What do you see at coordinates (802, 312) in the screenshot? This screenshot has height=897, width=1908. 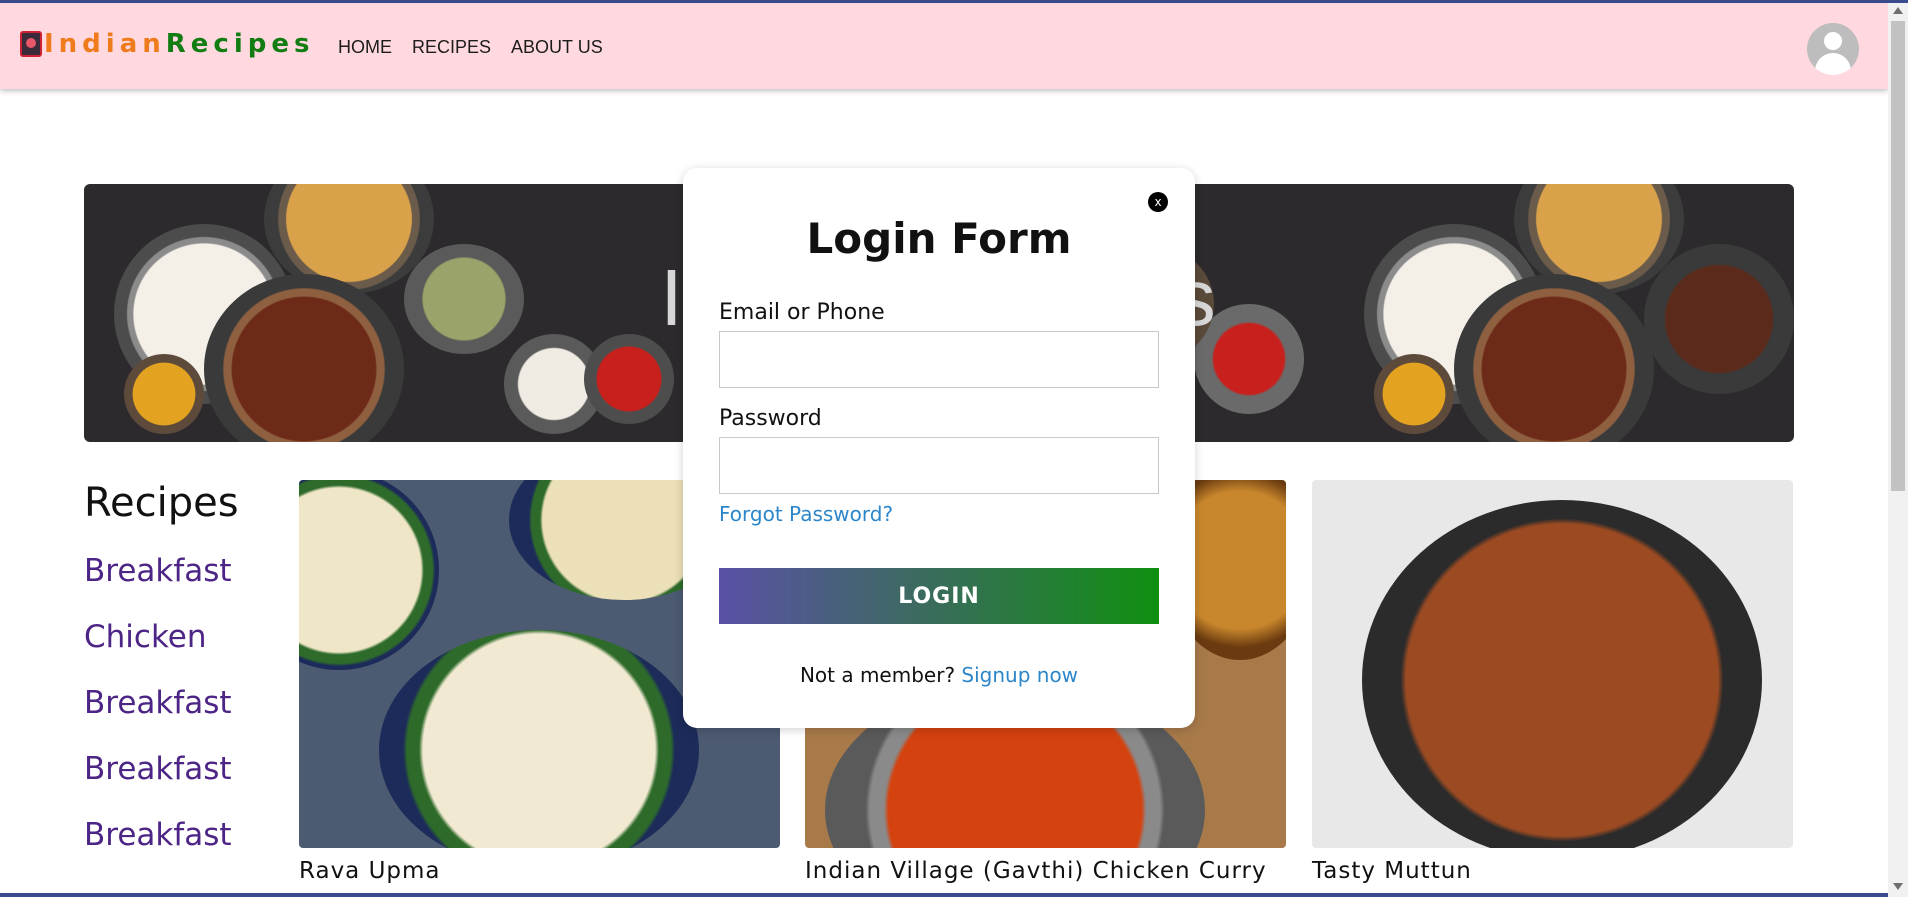 I see `email-label: Email or Phone` at bounding box center [802, 312].